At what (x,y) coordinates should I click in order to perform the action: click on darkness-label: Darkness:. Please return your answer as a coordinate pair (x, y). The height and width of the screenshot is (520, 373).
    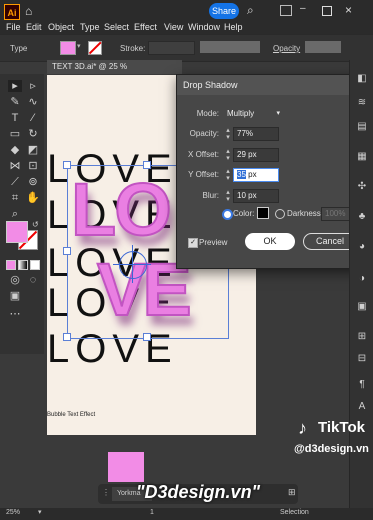
    Looking at the image, I should click on (305, 213).